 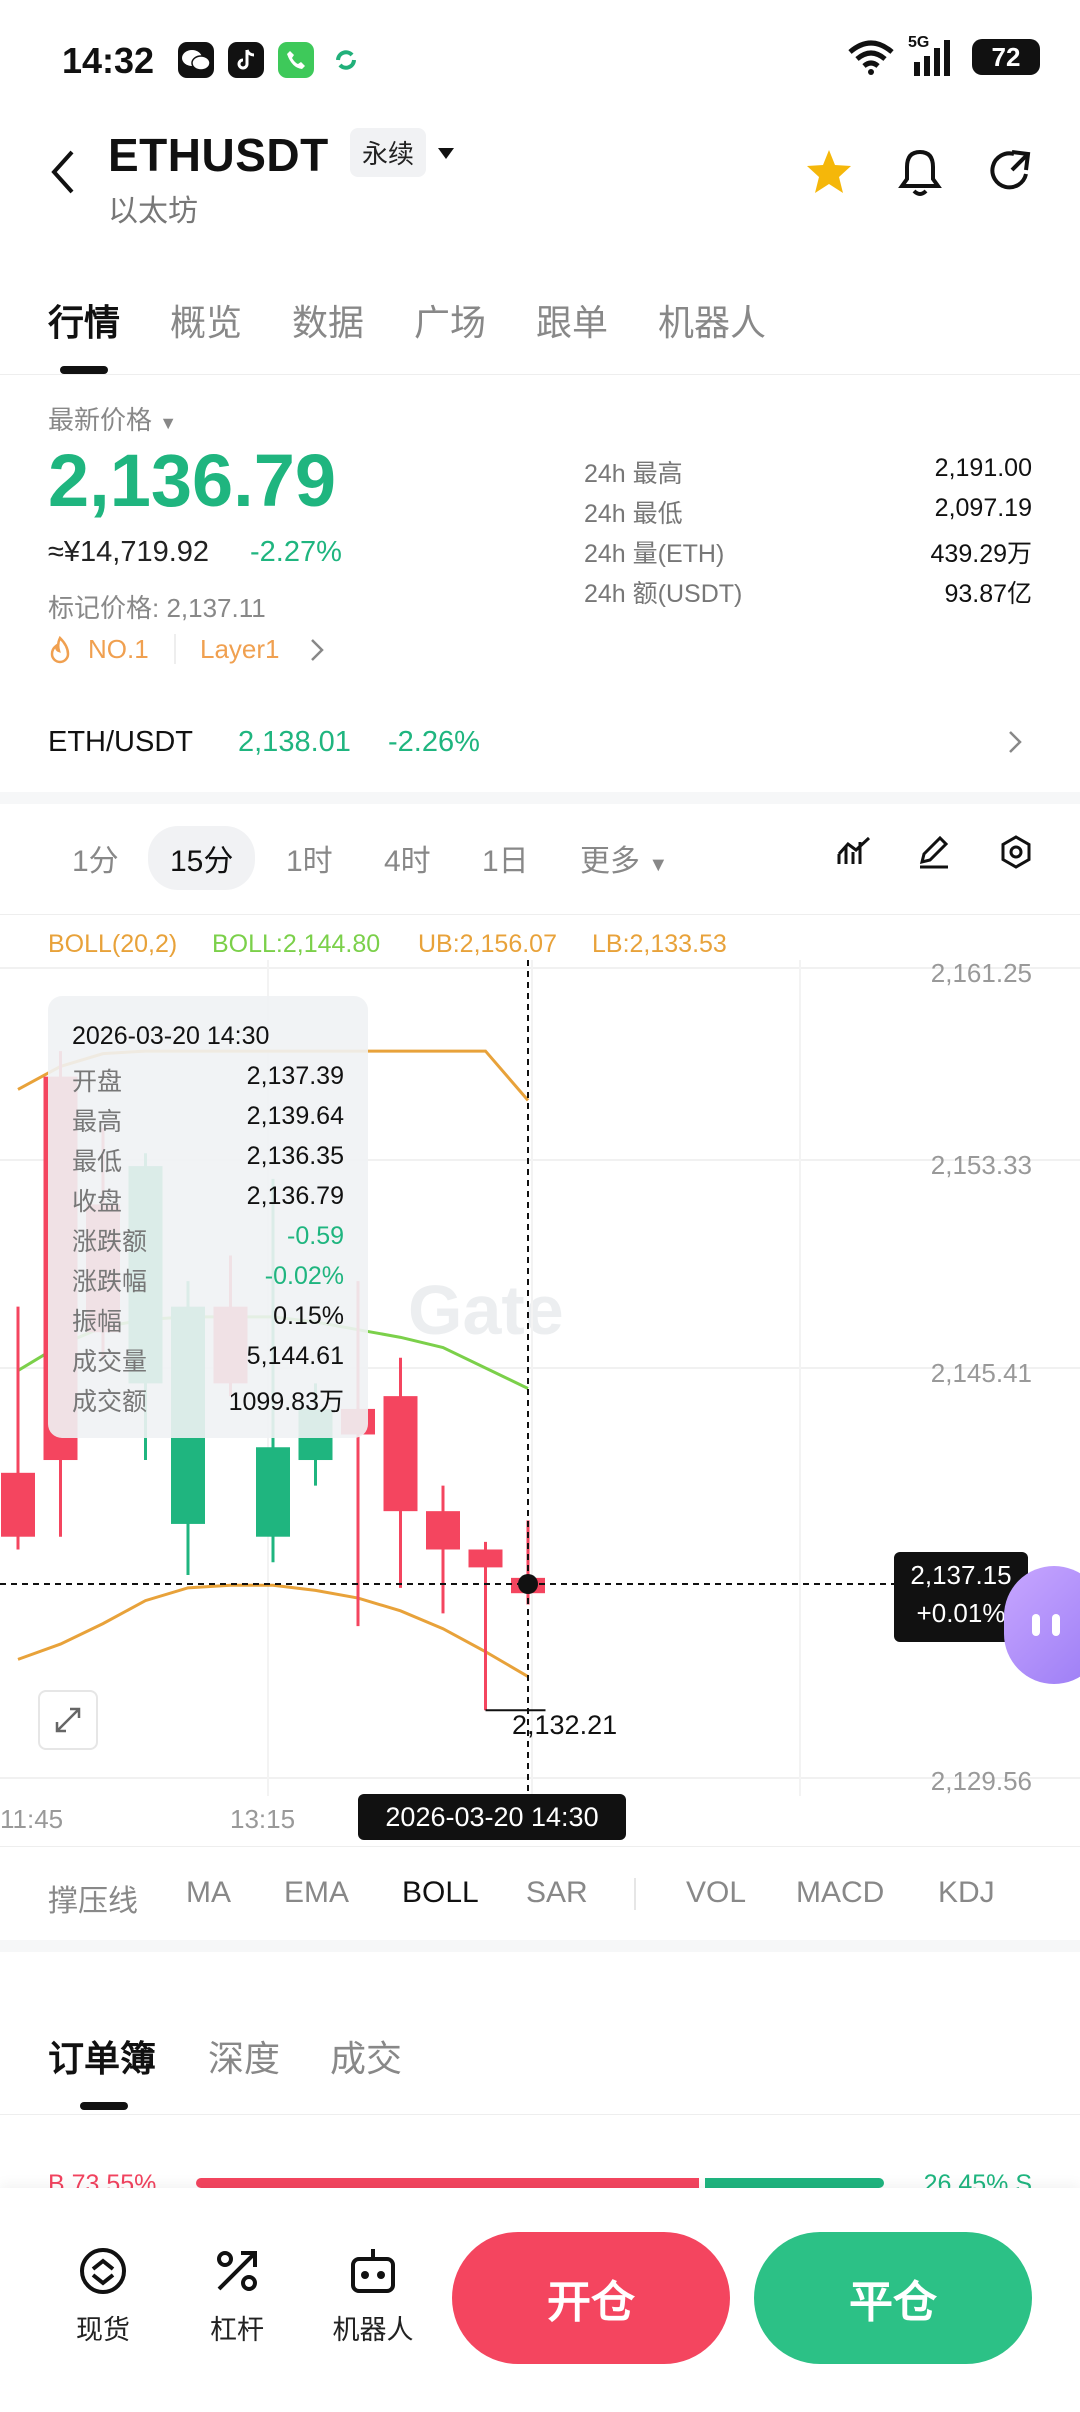 What do you see at coordinates (446, 154) in the screenshot?
I see `caret-down-icon` at bounding box center [446, 154].